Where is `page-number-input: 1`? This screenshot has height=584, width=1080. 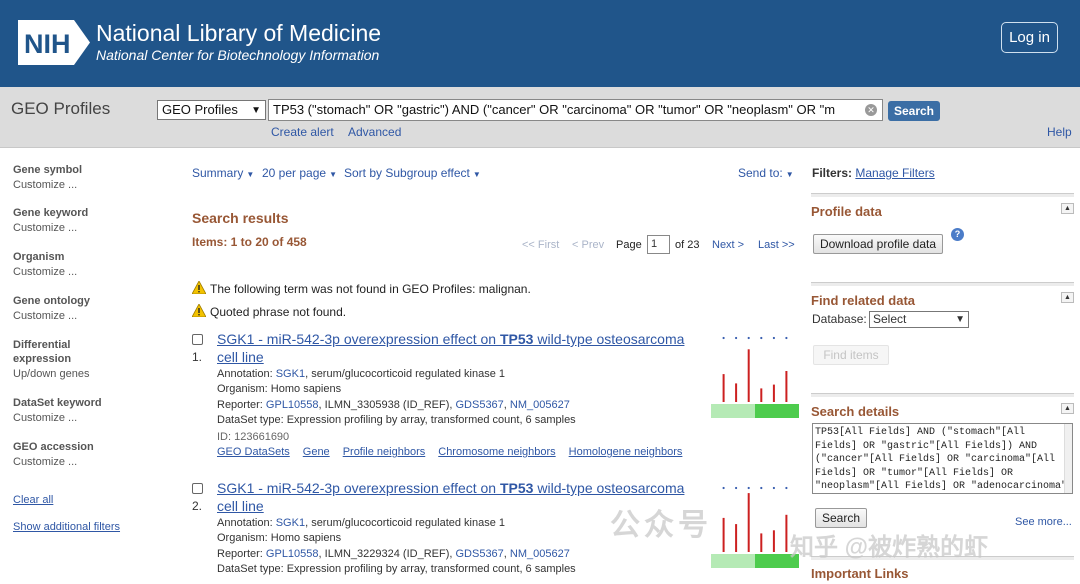 page-number-input: 1 is located at coordinates (658, 244).